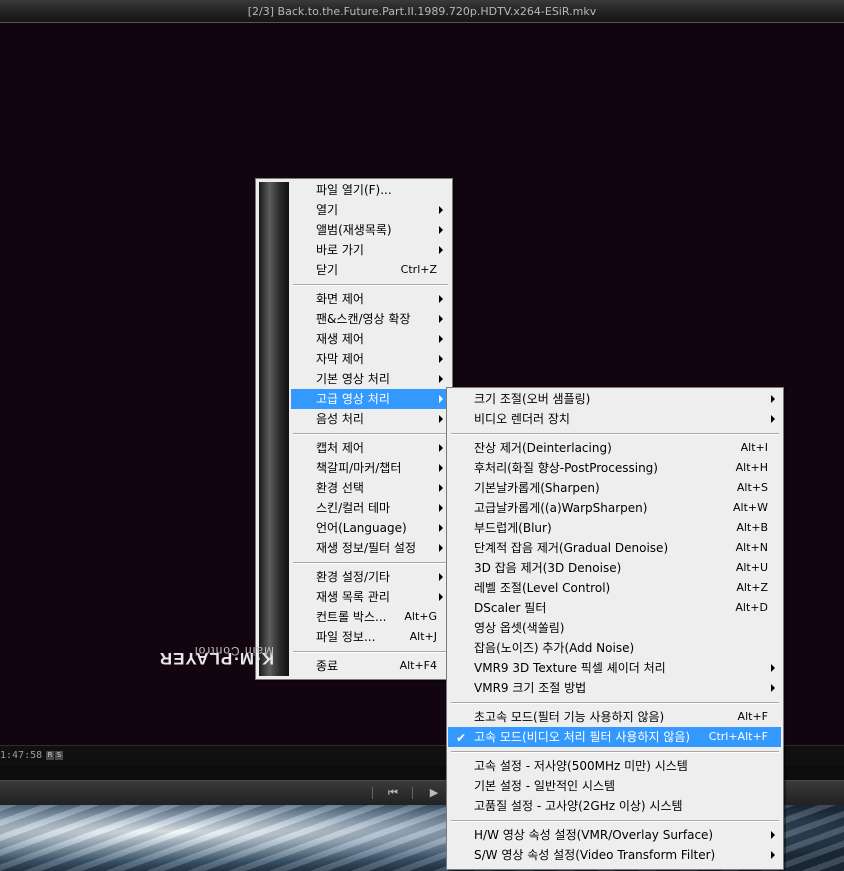  Describe the element at coordinates (340, 488) in the screenshot. I see `menu-item-label: 환경 선택` at that location.